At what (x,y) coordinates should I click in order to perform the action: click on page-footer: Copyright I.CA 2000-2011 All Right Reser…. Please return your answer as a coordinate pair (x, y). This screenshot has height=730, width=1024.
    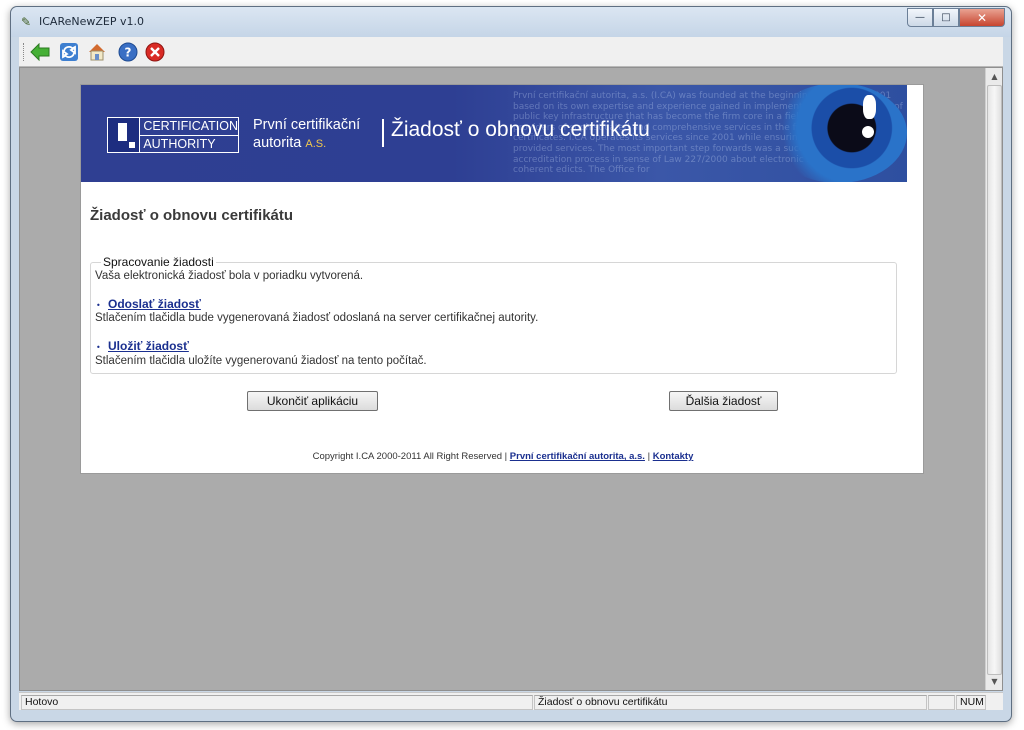
    Looking at the image, I should click on (503, 456).